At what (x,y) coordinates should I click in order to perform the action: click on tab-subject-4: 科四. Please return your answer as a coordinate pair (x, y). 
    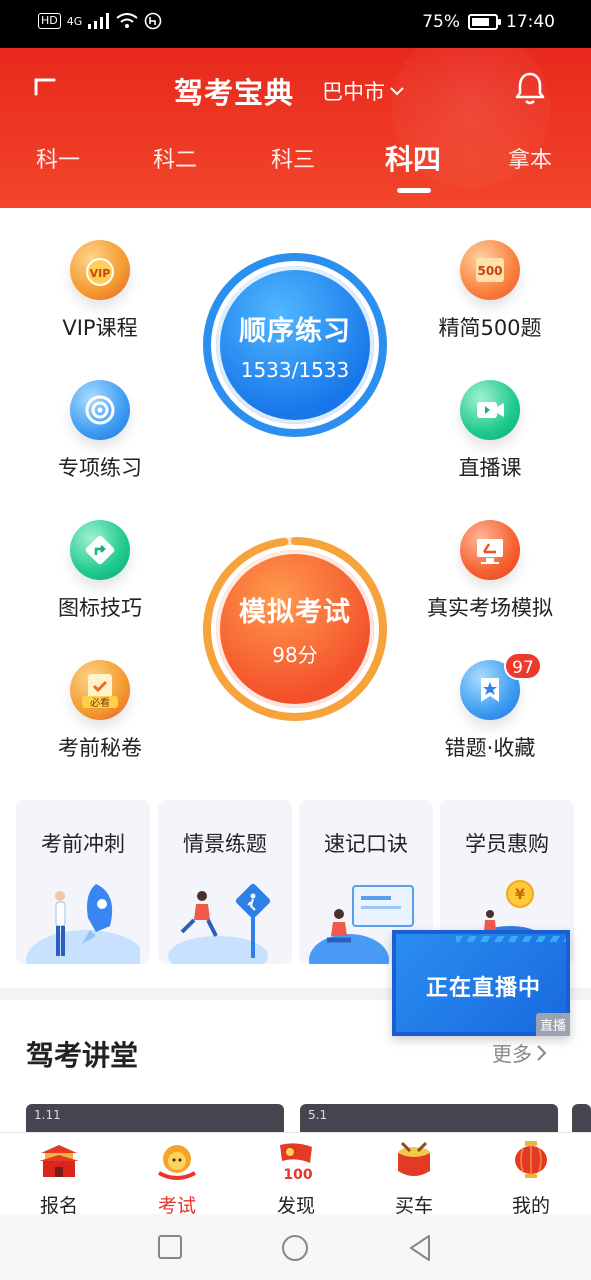
    Looking at the image, I should click on (413, 158).